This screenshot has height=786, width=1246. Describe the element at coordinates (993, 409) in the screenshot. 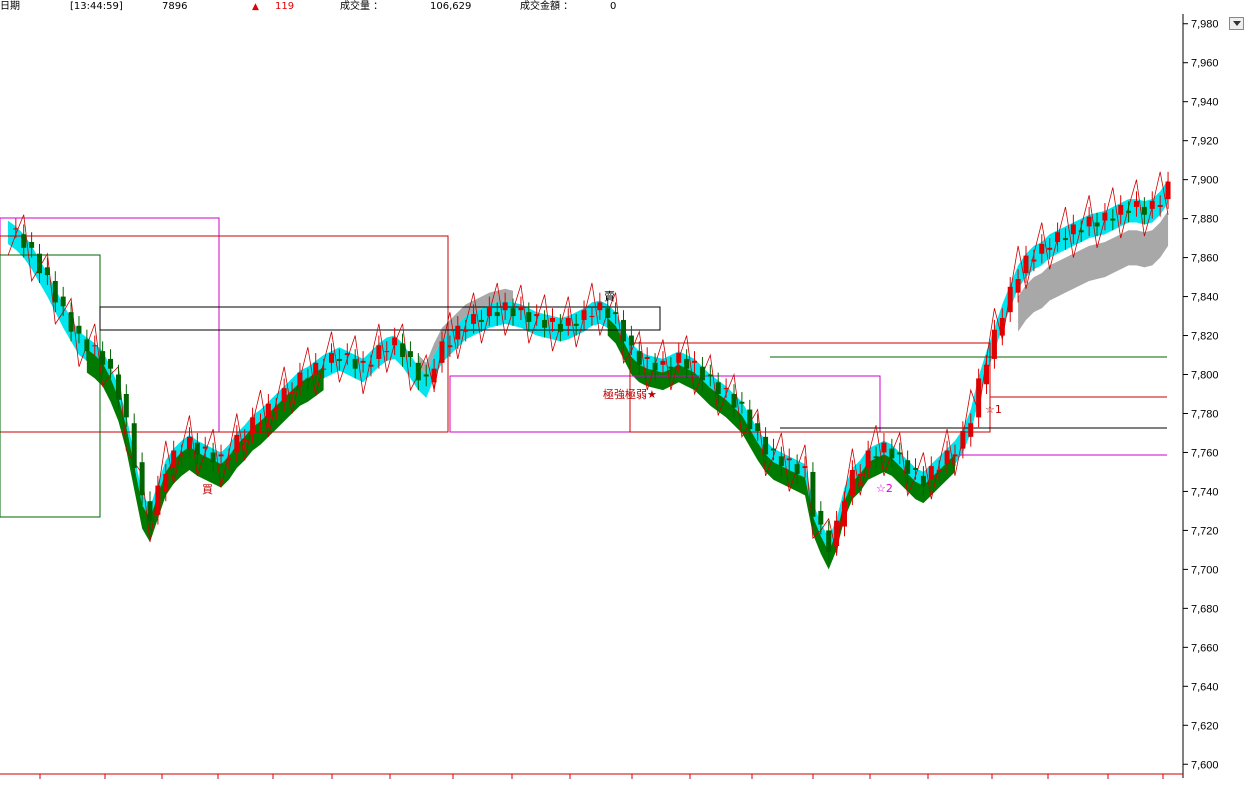

I see `annotation-label: ☆1` at that location.